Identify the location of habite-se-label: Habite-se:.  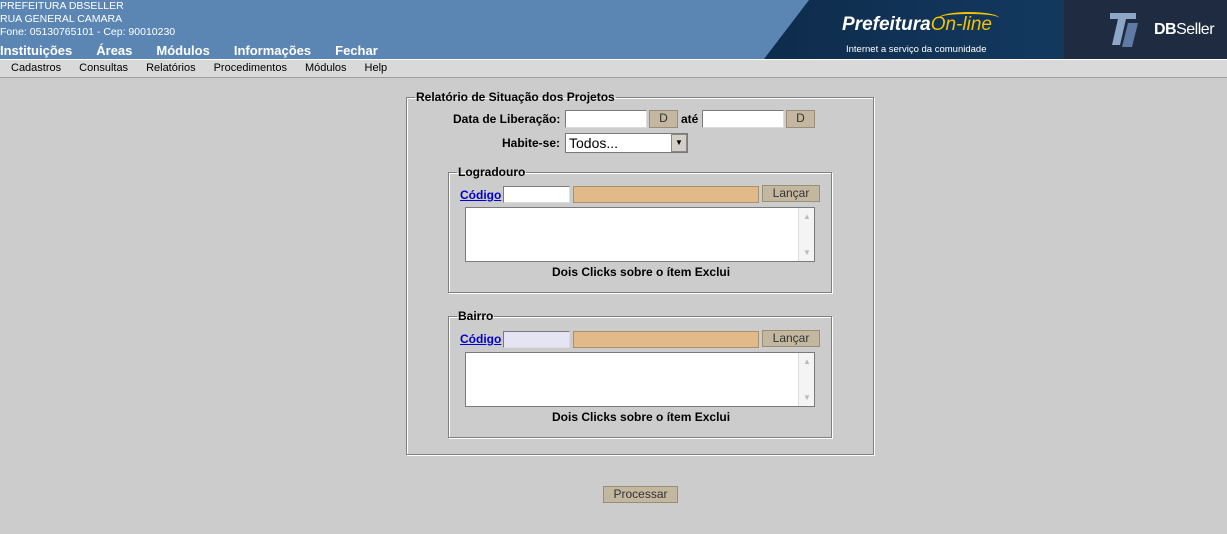
(531, 143).